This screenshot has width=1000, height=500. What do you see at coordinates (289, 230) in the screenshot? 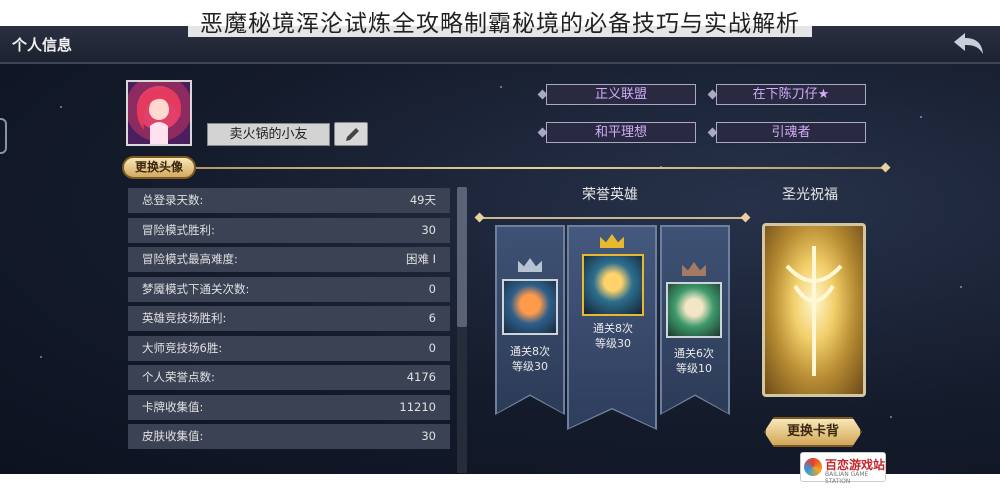
I see `stat-row: 冒险模式胜利: 30` at bounding box center [289, 230].